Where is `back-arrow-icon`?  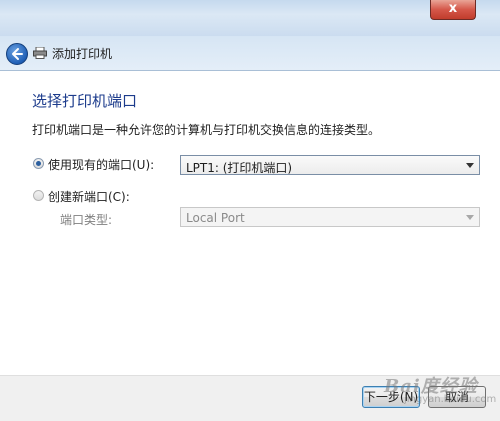 back-arrow-icon is located at coordinates (17, 54).